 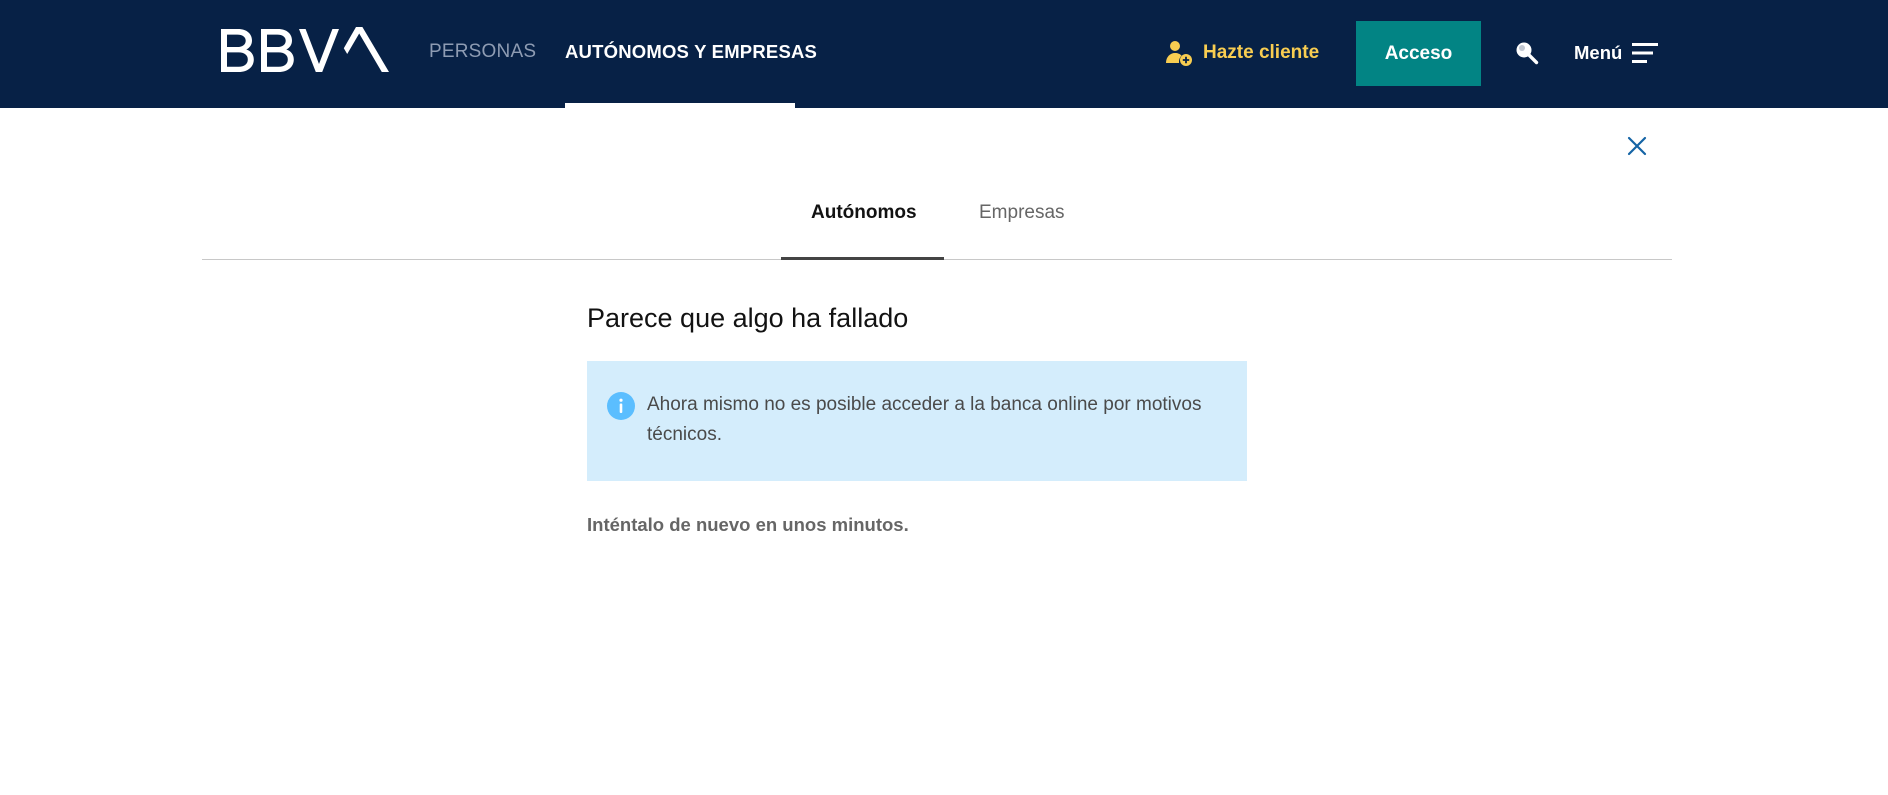 I want to click on nav-autonomos-empresas: AUTÓNOMOS Y EMPRESAS, so click(x=691, y=52).